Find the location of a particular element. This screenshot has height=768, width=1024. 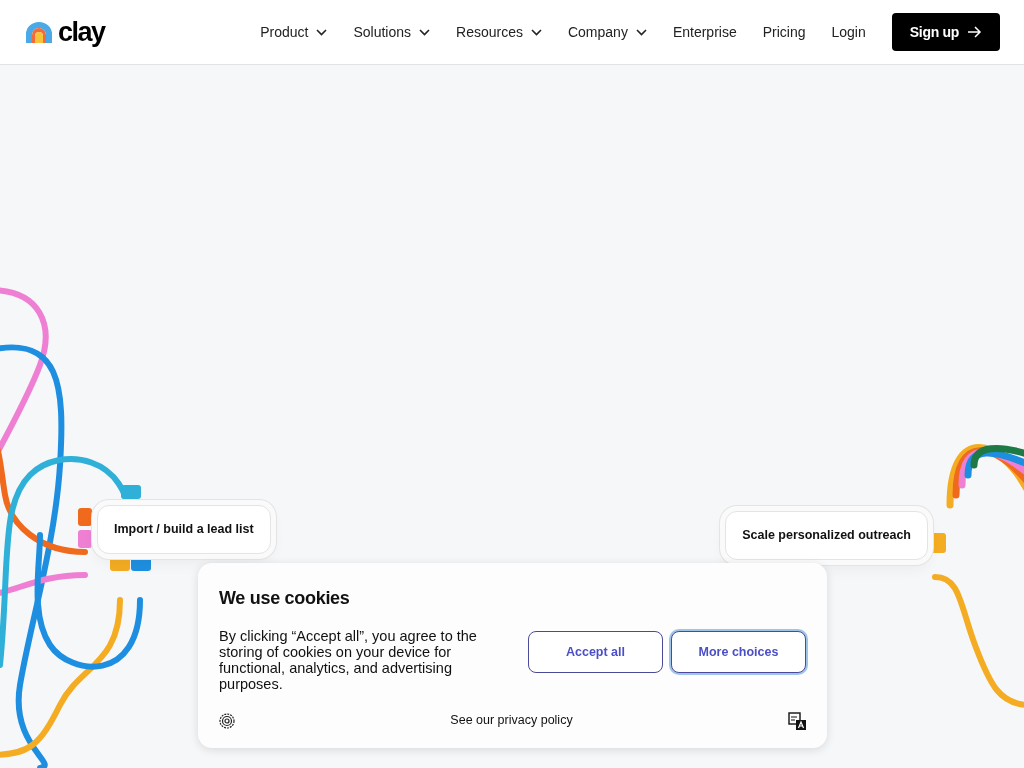

cookie-title: We use cookies is located at coordinates (285, 598).